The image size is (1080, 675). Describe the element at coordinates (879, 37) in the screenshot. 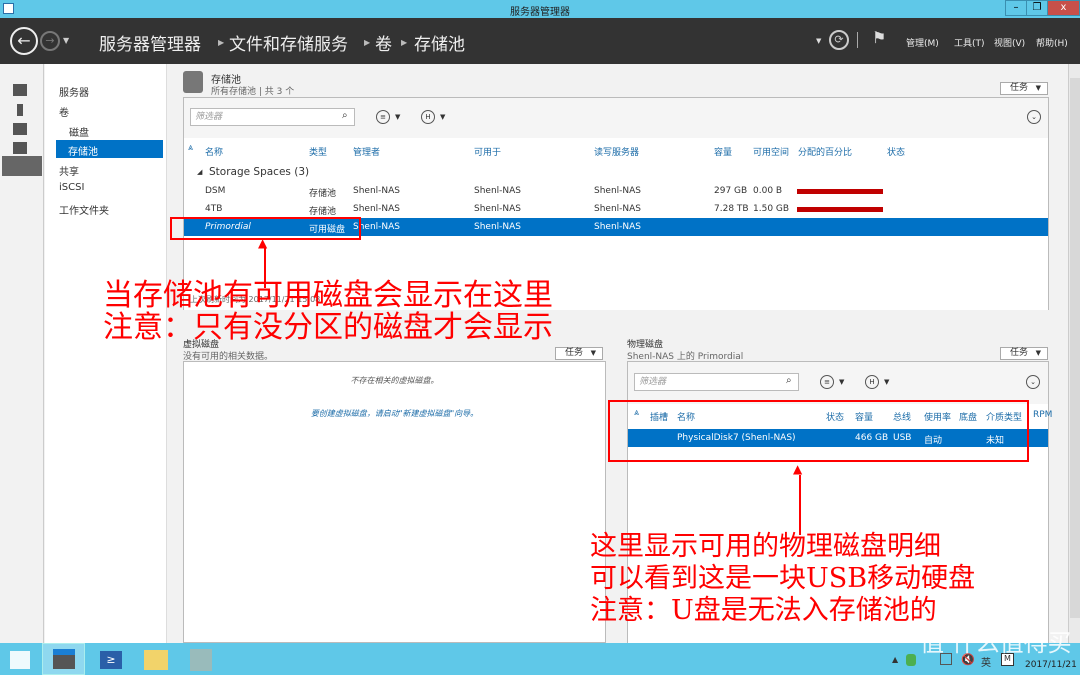

I see `notifications-flag-icon: ⚑` at that location.